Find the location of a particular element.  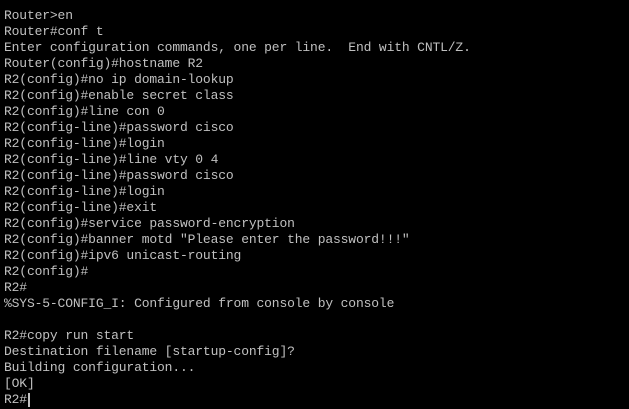

terminal-line: R2(config)#line con 0 is located at coordinates (84, 111).